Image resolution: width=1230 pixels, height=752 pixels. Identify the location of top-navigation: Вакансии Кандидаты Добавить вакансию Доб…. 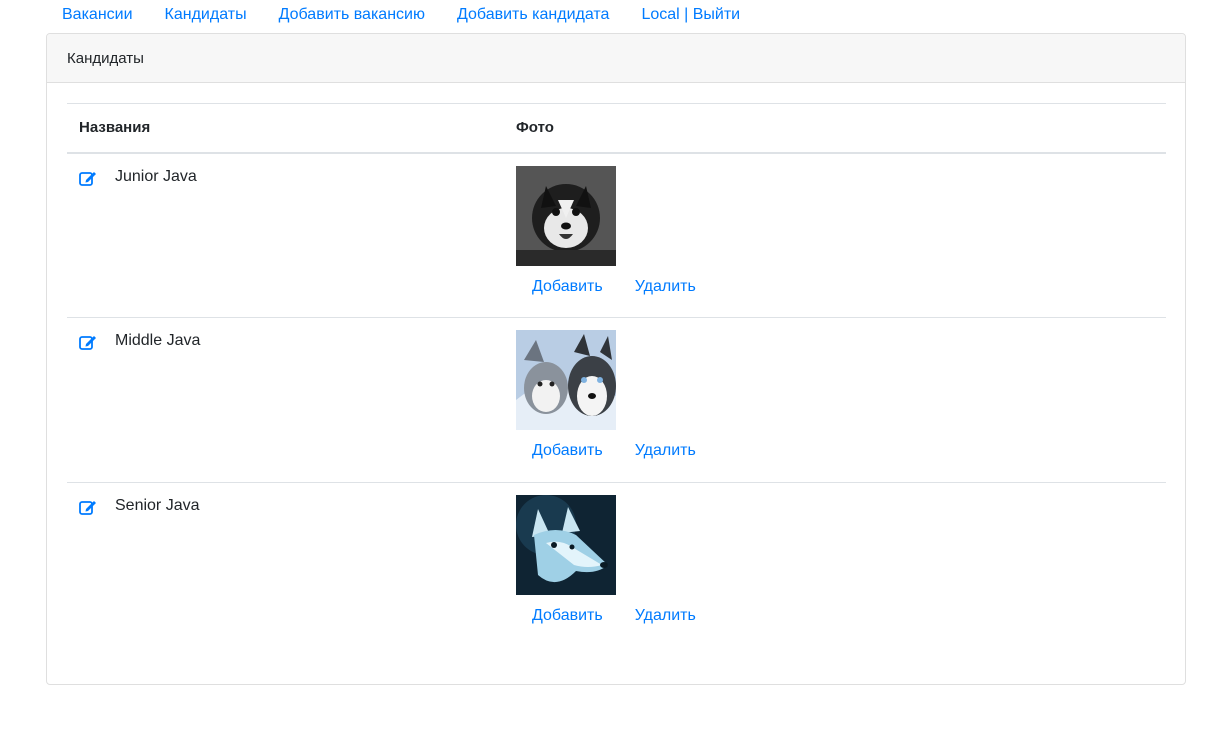
(401, 15).